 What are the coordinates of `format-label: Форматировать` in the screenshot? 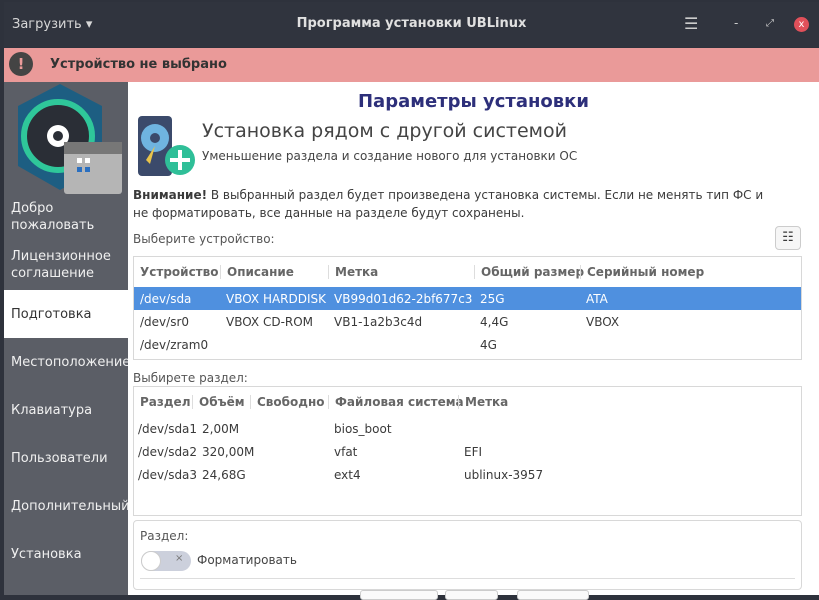 It's located at (247, 560).